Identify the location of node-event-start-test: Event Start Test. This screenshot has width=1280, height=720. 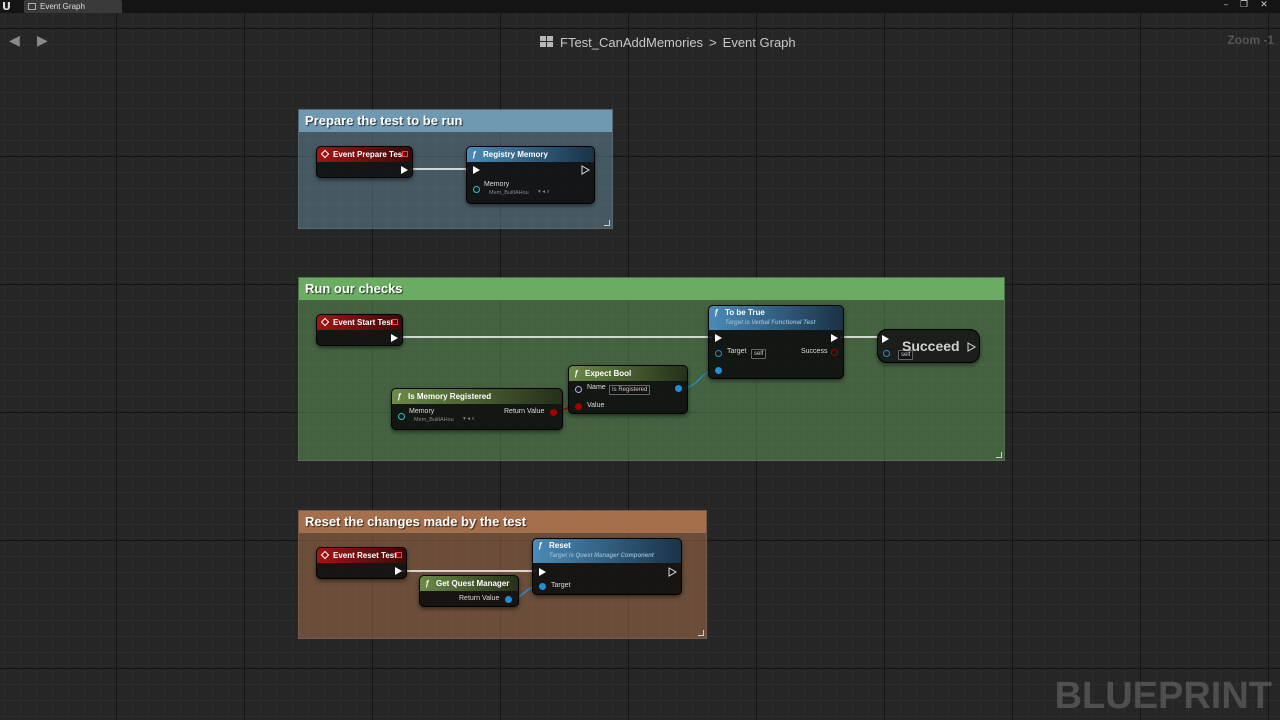
(359, 330).